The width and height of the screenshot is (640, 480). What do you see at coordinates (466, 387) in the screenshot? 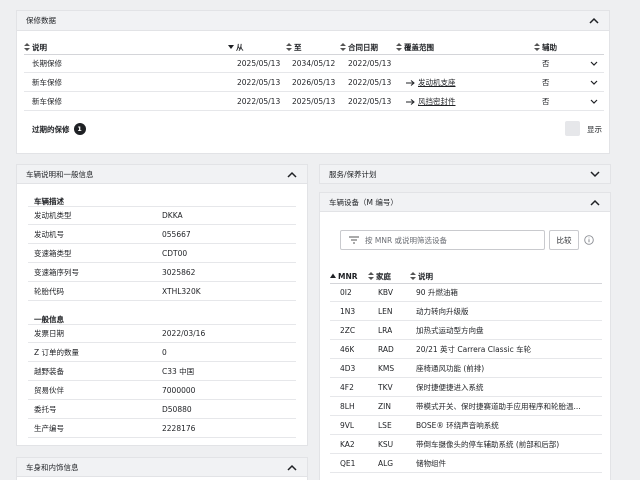
I see `table-row: 4F2 TKV 保时捷便捷进入系统` at bounding box center [466, 387].